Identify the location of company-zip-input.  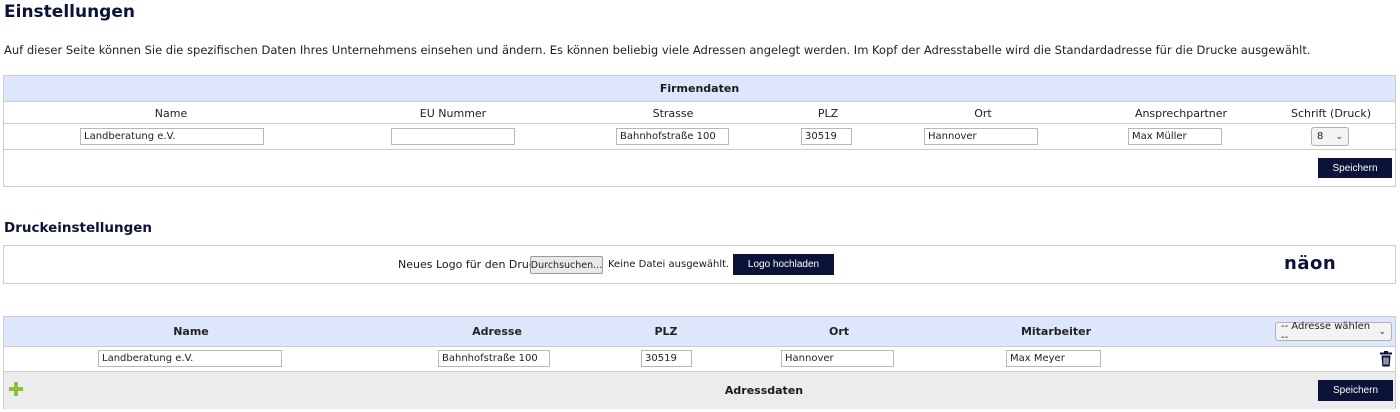
(826, 136).